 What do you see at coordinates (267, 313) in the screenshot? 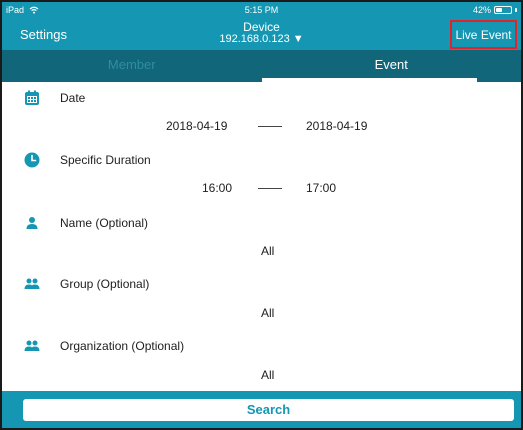
I see `group-value: All` at bounding box center [267, 313].